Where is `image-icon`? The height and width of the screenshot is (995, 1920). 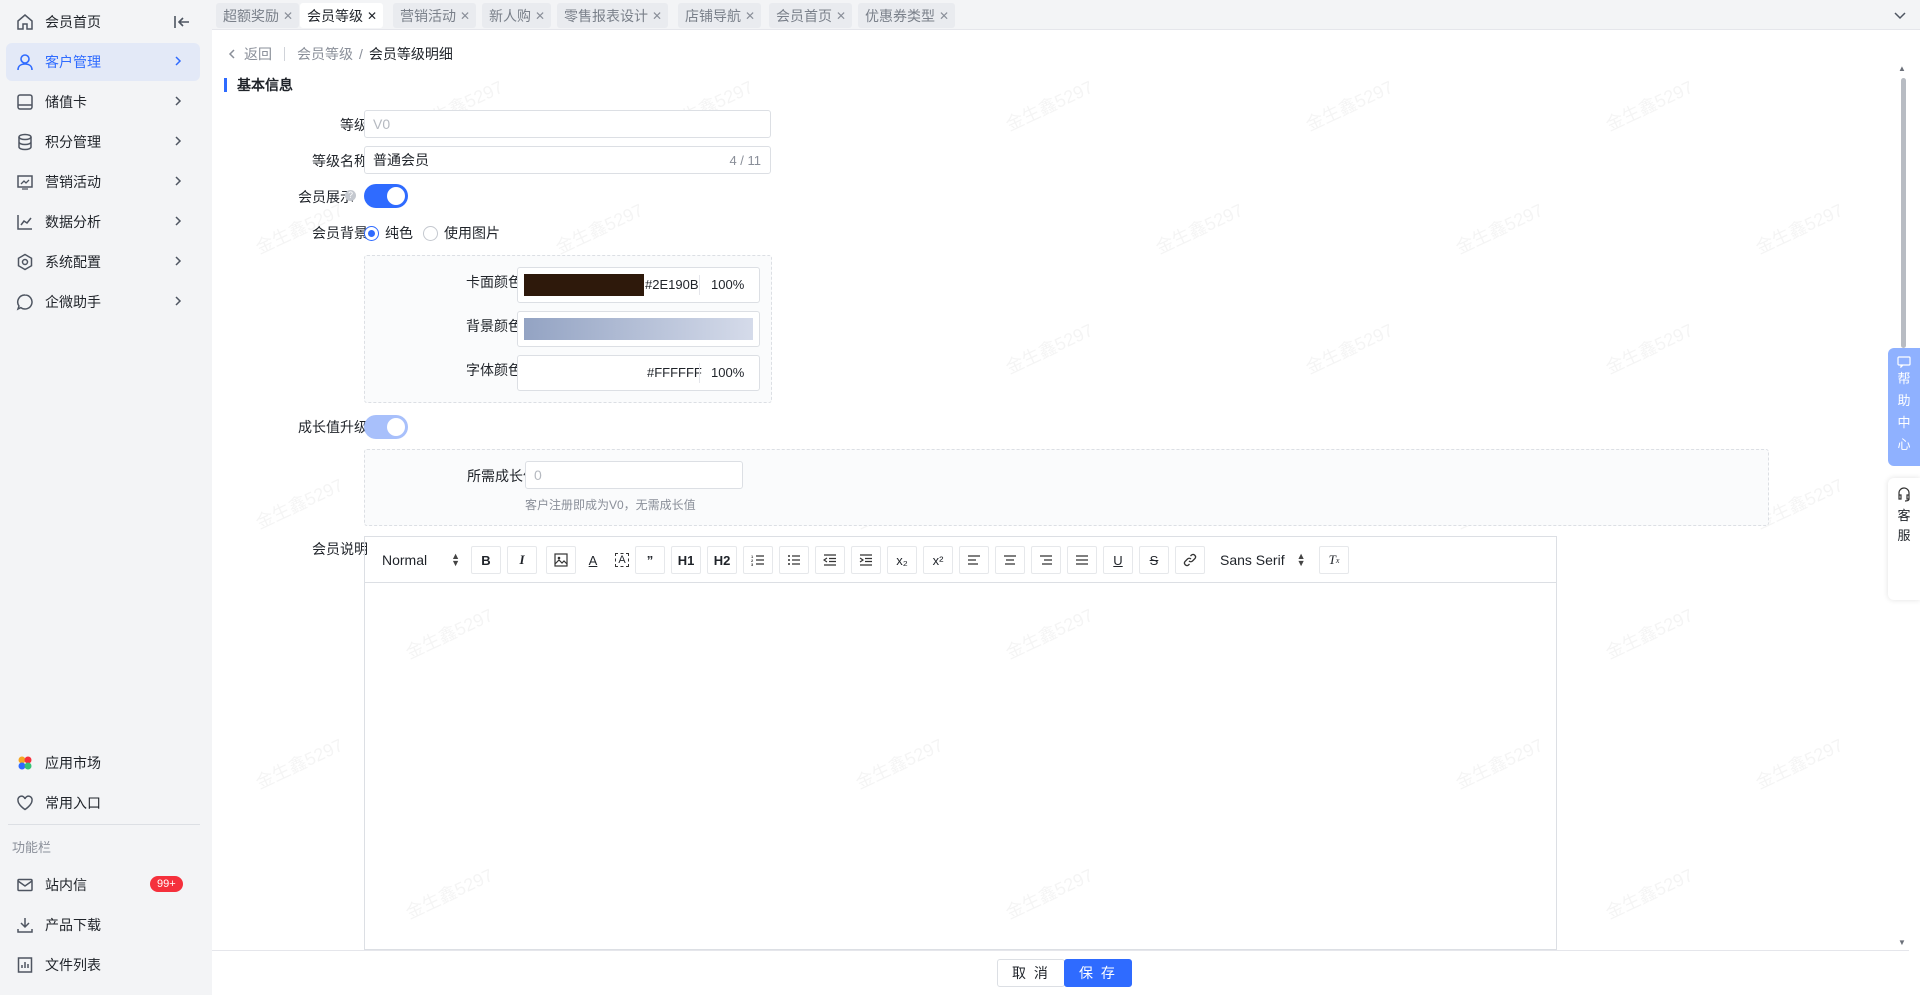 image-icon is located at coordinates (561, 560).